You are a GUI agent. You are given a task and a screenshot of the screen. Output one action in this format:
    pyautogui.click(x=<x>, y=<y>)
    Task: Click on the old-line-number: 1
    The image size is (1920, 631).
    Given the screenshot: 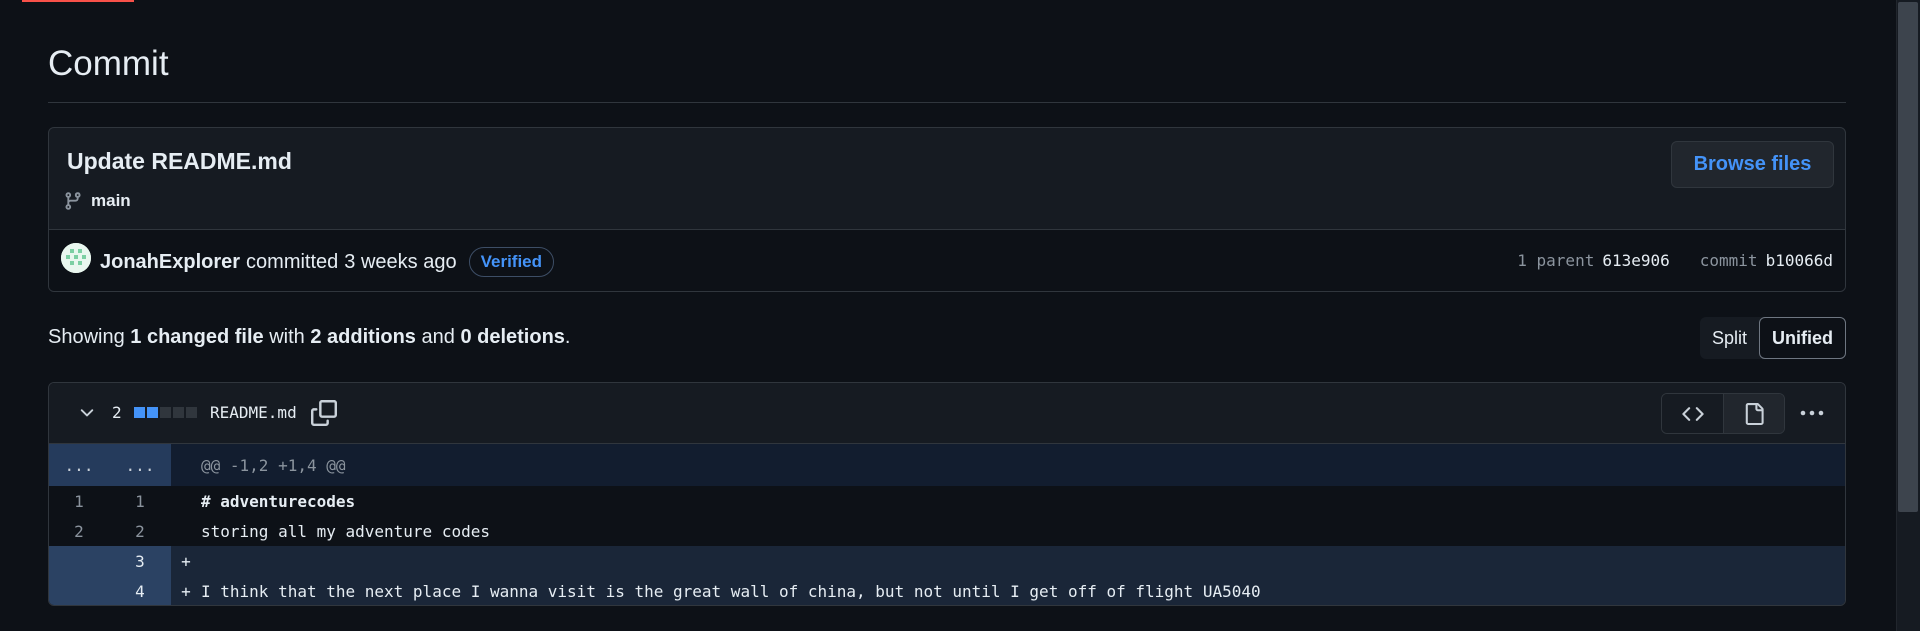 What is the action you would take?
    pyautogui.click(x=79, y=501)
    